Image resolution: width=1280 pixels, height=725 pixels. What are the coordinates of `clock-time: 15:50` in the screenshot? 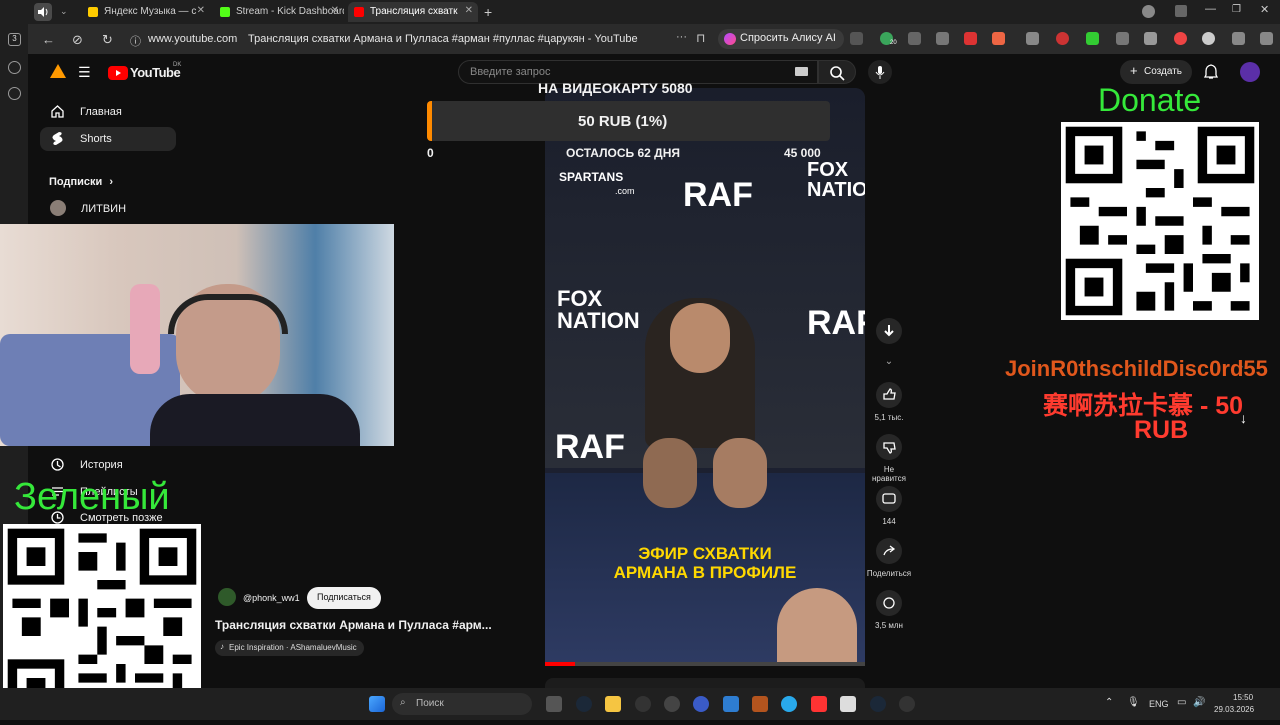 It's located at (1243, 697).